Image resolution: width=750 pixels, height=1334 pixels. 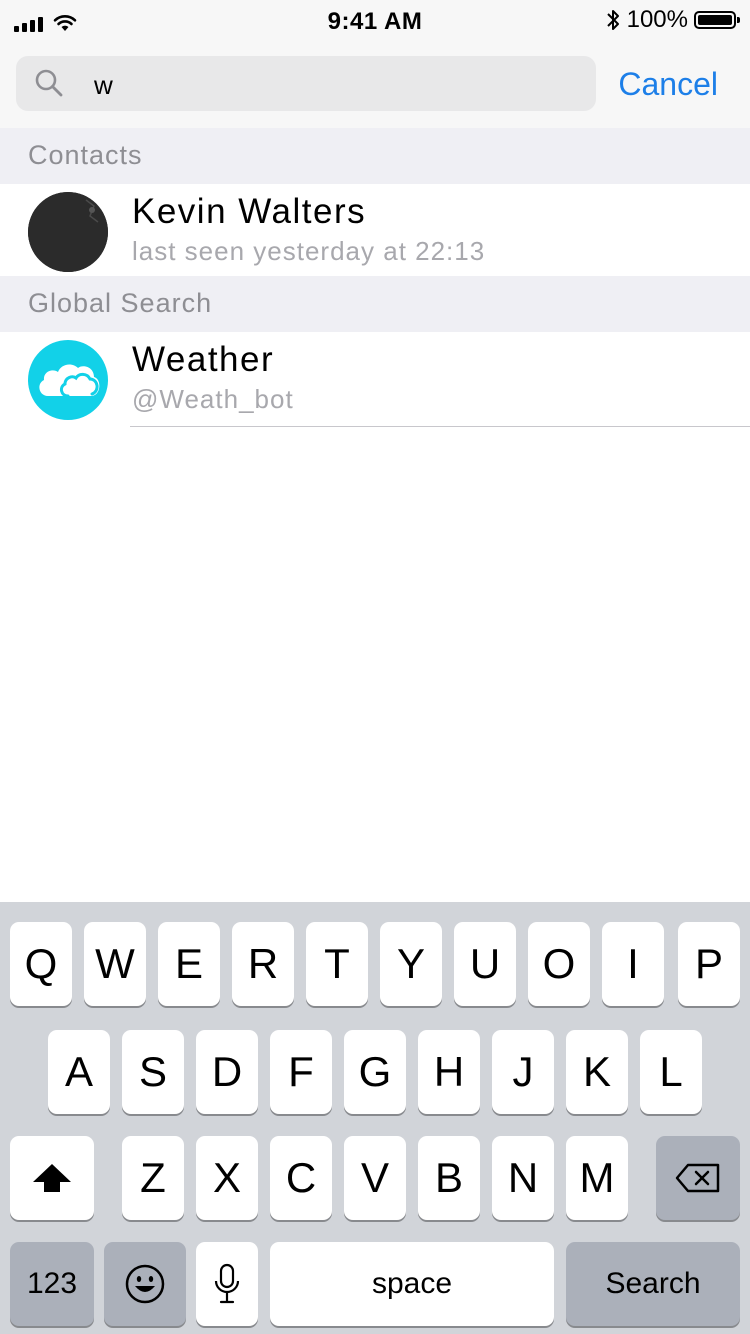 What do you see at coordinates (559, 964) in the screenshot?
I see `key-o: O` at bounding box center [559, 964].